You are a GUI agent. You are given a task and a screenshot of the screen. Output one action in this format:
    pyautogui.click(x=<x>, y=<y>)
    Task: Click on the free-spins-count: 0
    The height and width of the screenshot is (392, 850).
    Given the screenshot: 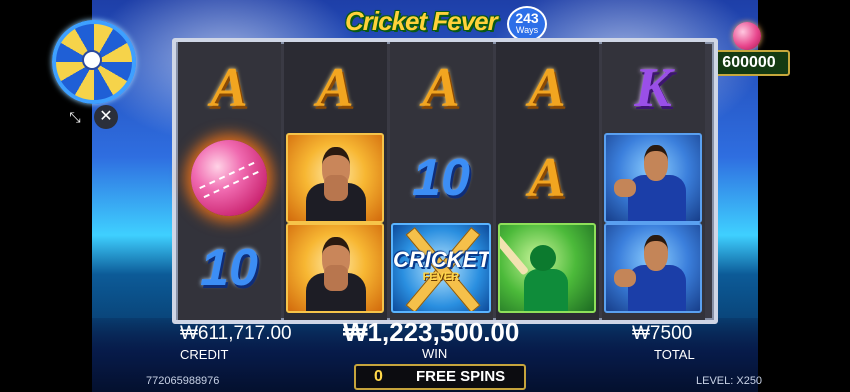 What is the action you would take?
    pyautogui.click(x=378, y=376)
    